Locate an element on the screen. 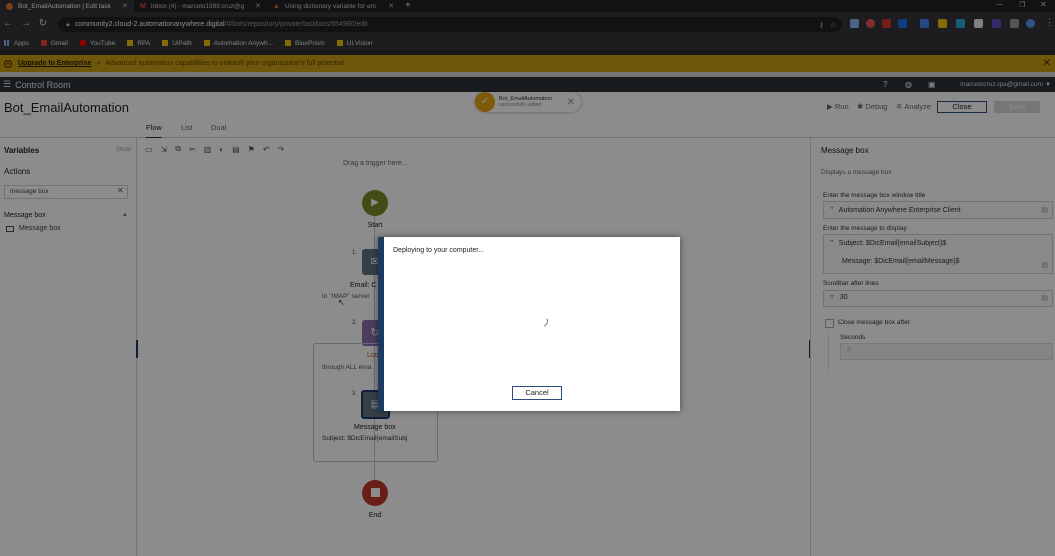 The width and height of the screenshot is (1055, 556). cancel-button: Cancel is located at coordinates (537, 393).